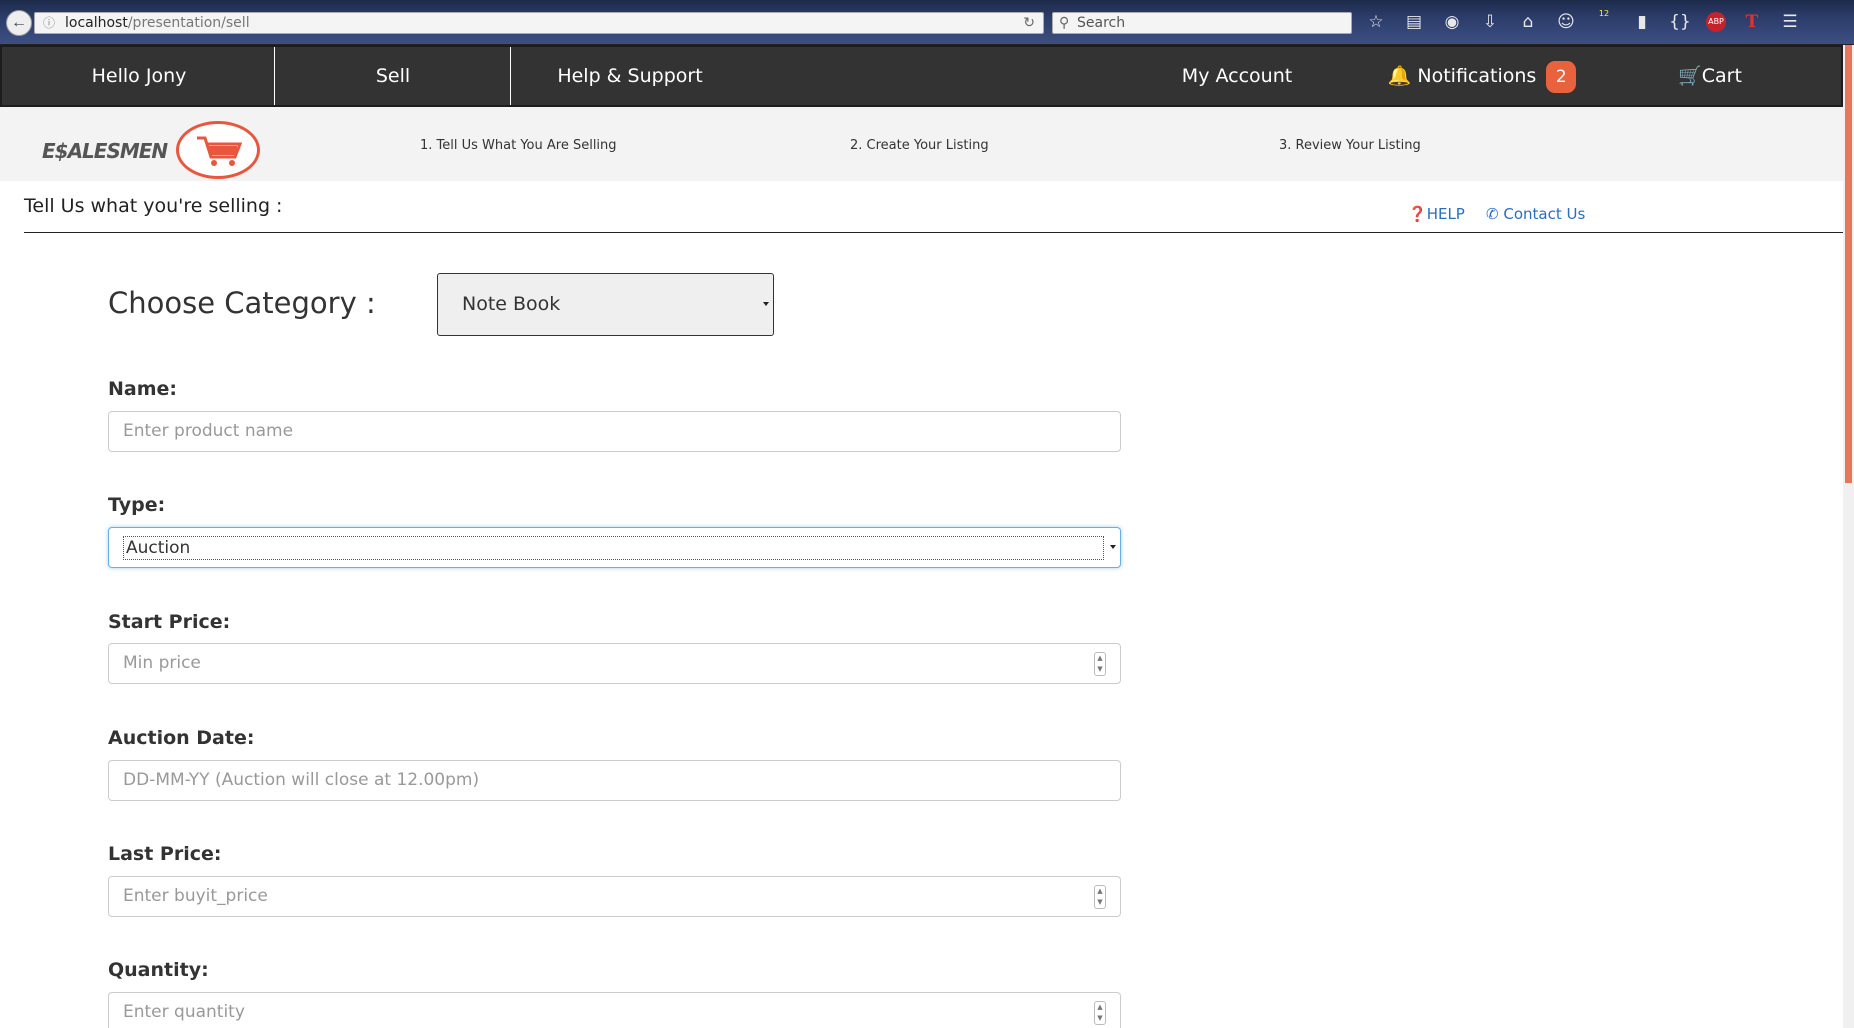 This screenshot has height=1028, width=1854. Describe the element at coordinates (1642, 22) in the screenshot. I see `clipboard-icon: ▮` at that location.